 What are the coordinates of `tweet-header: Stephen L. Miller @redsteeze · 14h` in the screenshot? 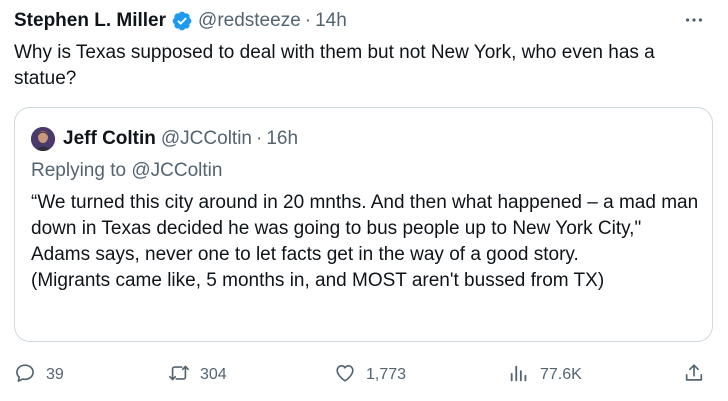 It's located at (180, 21).